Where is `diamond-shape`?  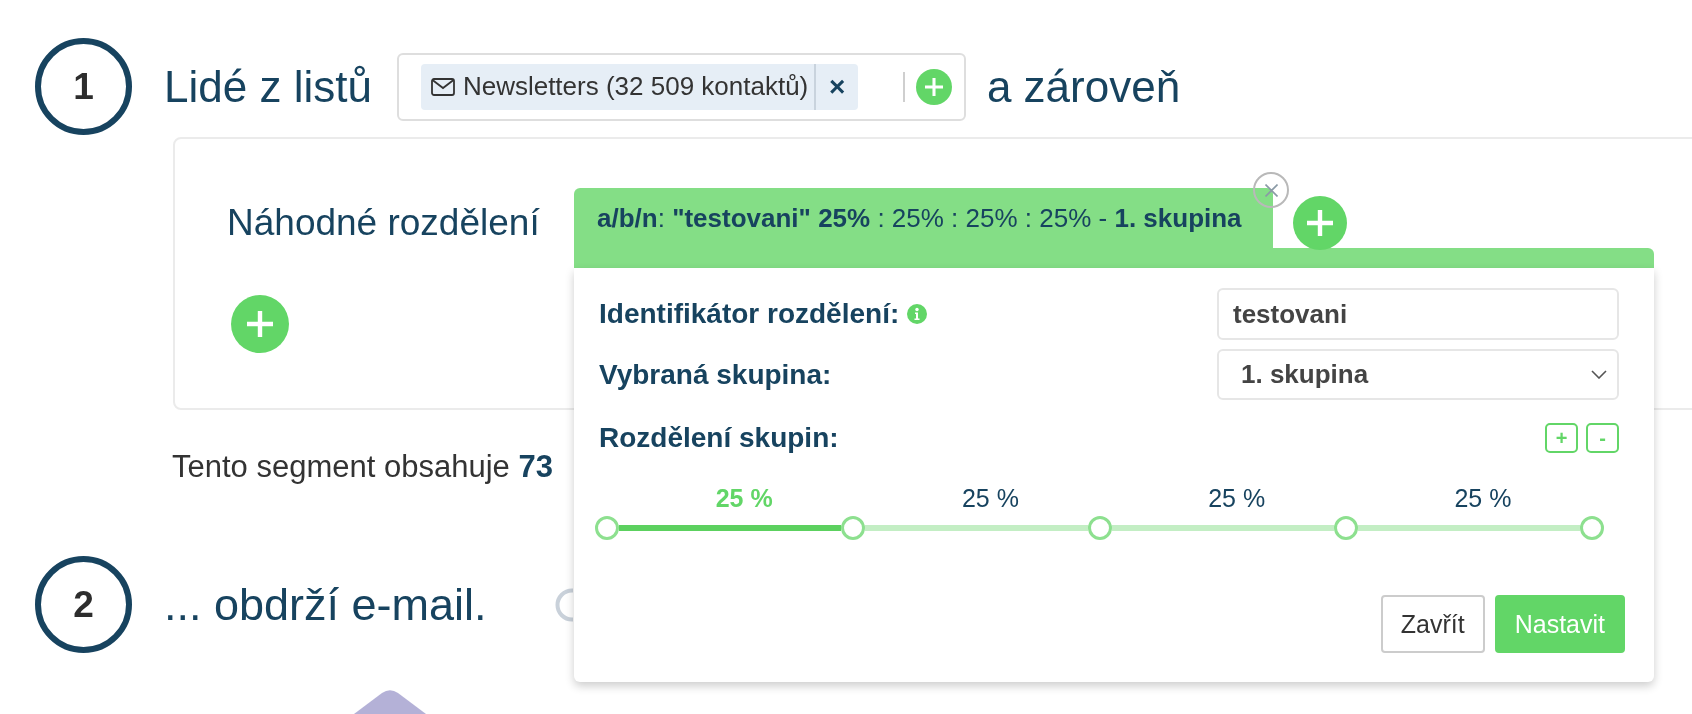 diamond-shape is located at coordinates (390, 702).